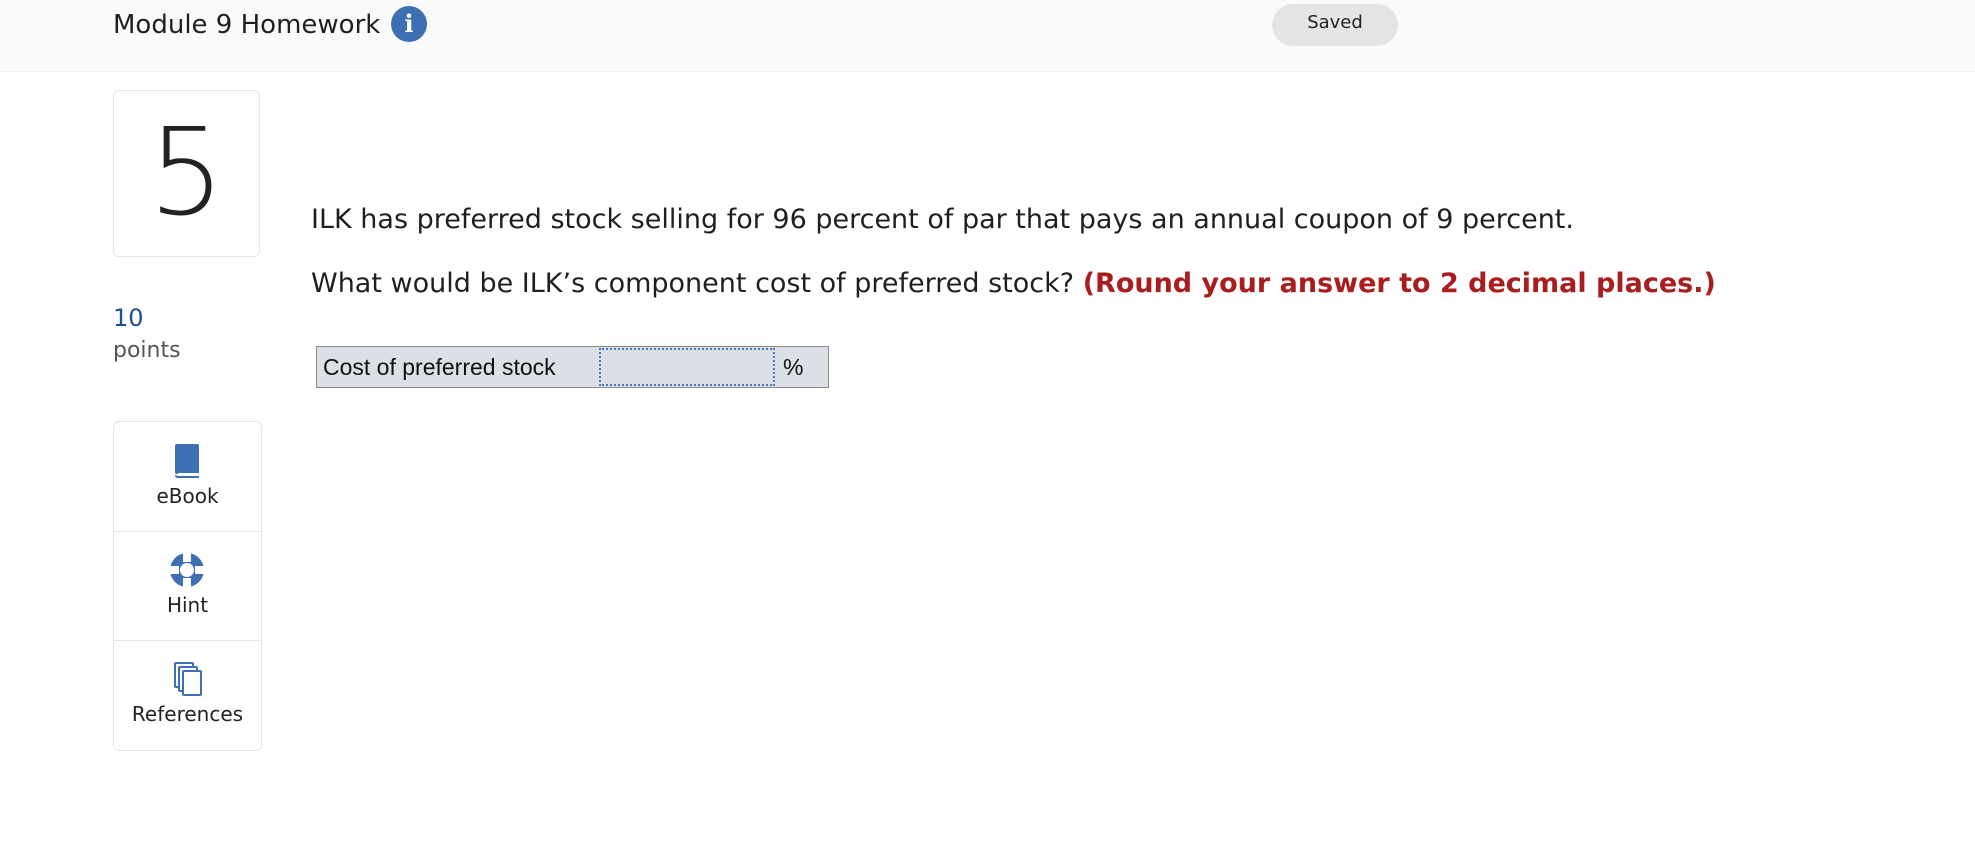  I want to click on percent-unit: %, so click(793, 367).